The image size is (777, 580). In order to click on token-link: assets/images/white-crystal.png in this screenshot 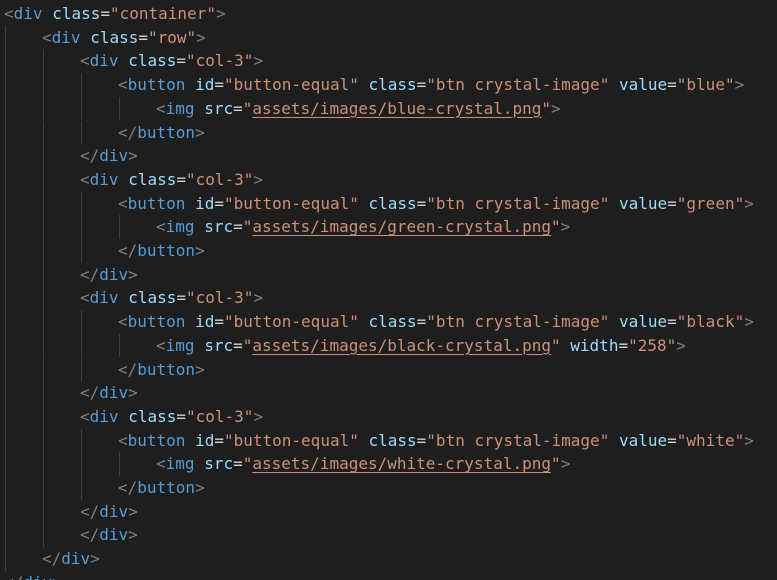, I will do `click(401, 463)`.